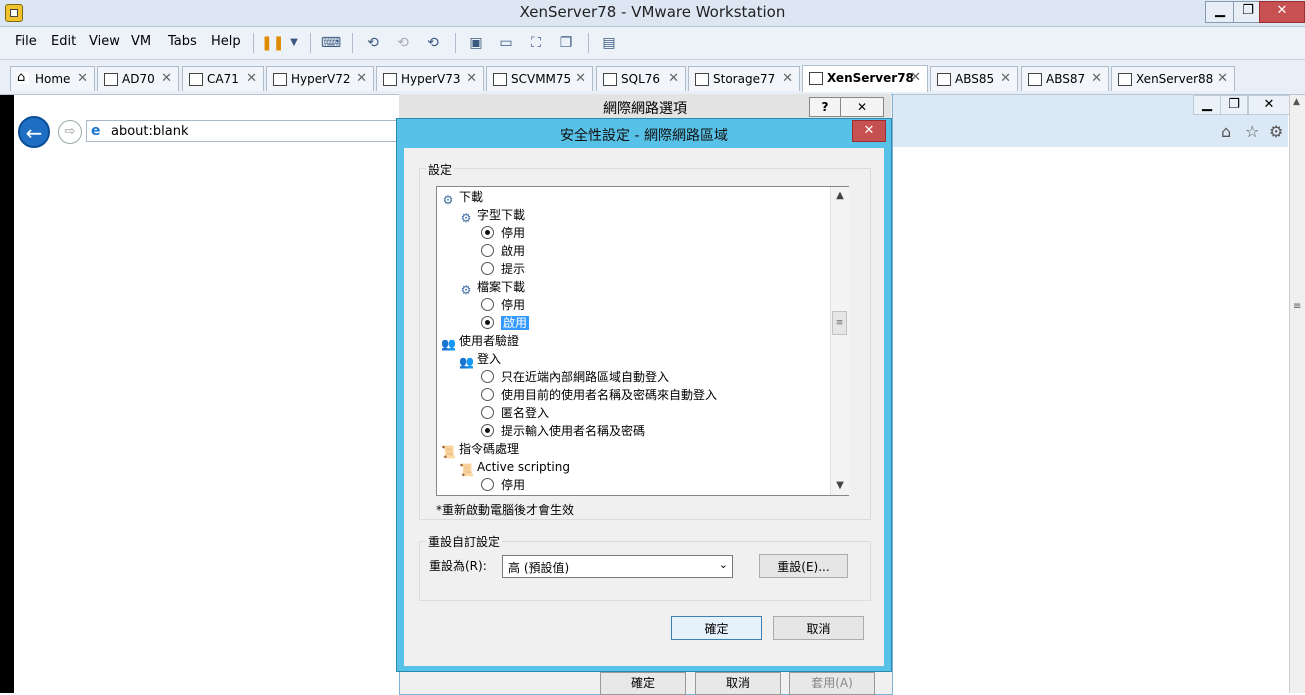 The height and width of the screenshot is (695, 1305). I want to click on tree-option: 只在近端內部網路區域自動登入, so click(575, 377).